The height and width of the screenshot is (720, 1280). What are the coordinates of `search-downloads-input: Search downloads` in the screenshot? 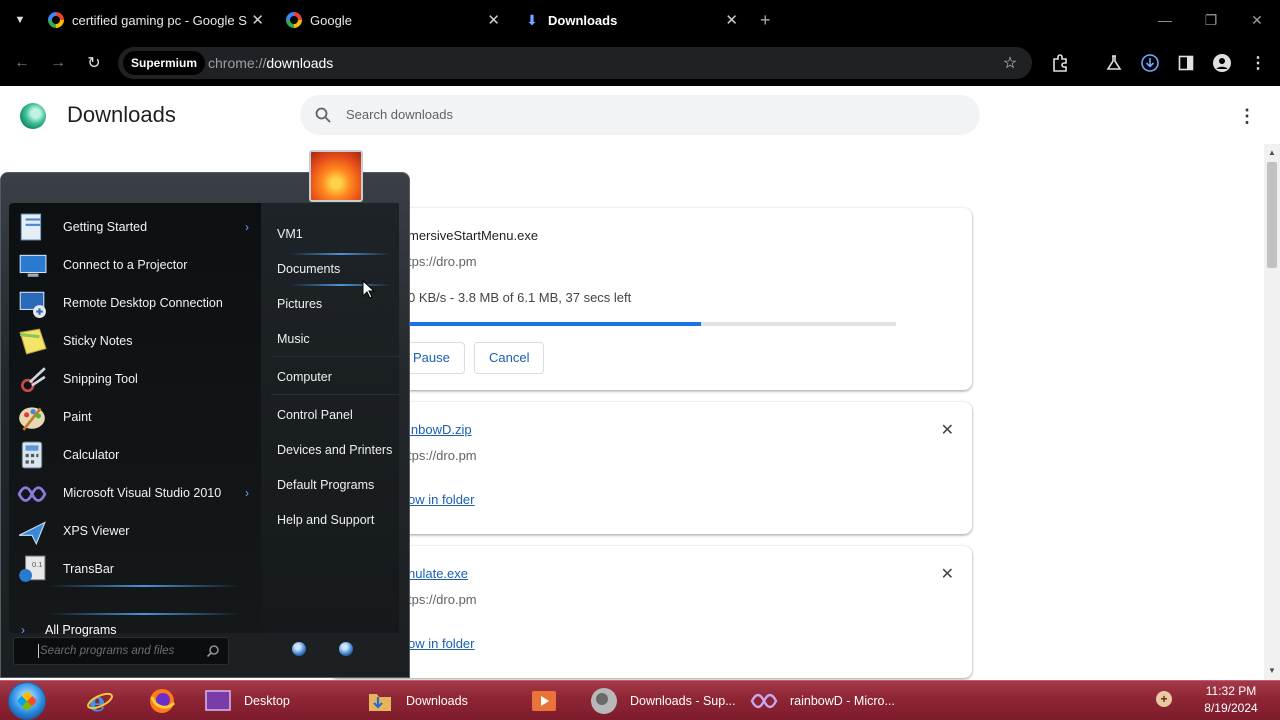 It's located at (640, 115).